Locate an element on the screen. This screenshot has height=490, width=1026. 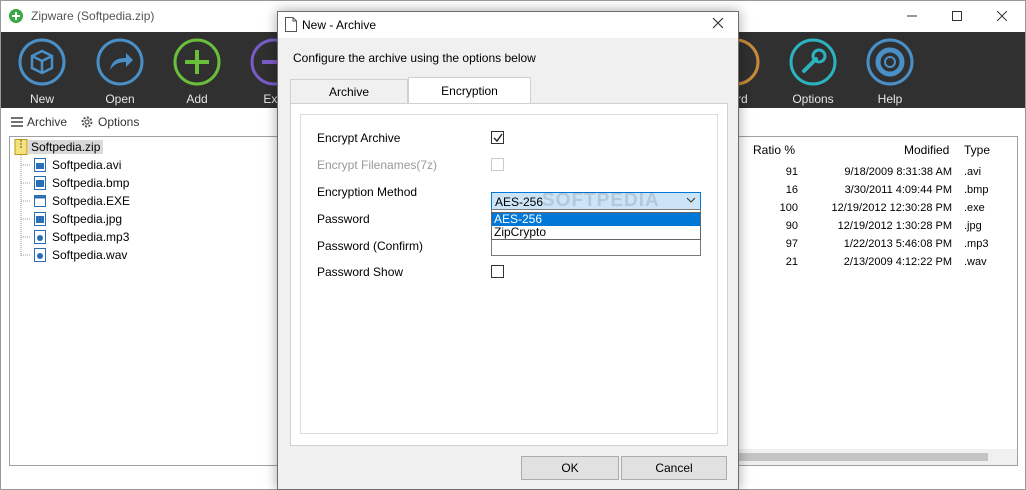
app-title: Zipware (Softpedia.zip) is located at coordinates (93, 16).